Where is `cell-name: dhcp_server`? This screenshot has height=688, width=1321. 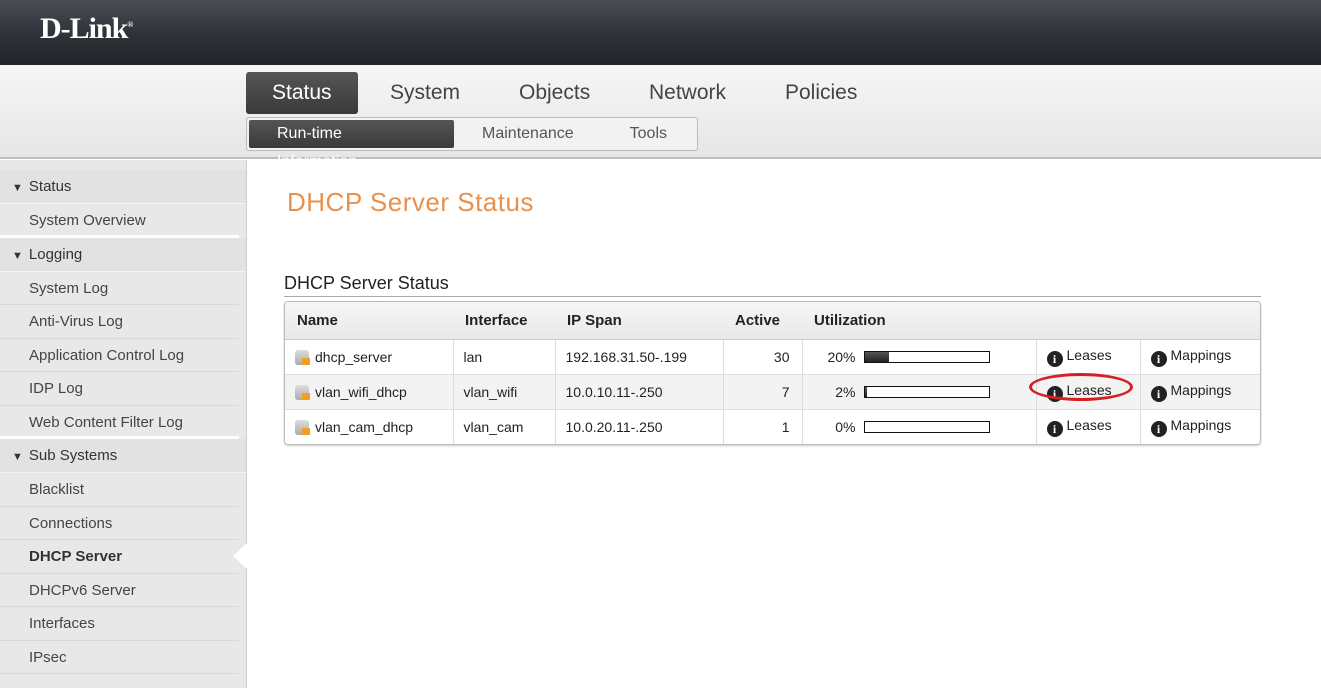
cell-name: dhcp_server is located at coordinates (369, 357).